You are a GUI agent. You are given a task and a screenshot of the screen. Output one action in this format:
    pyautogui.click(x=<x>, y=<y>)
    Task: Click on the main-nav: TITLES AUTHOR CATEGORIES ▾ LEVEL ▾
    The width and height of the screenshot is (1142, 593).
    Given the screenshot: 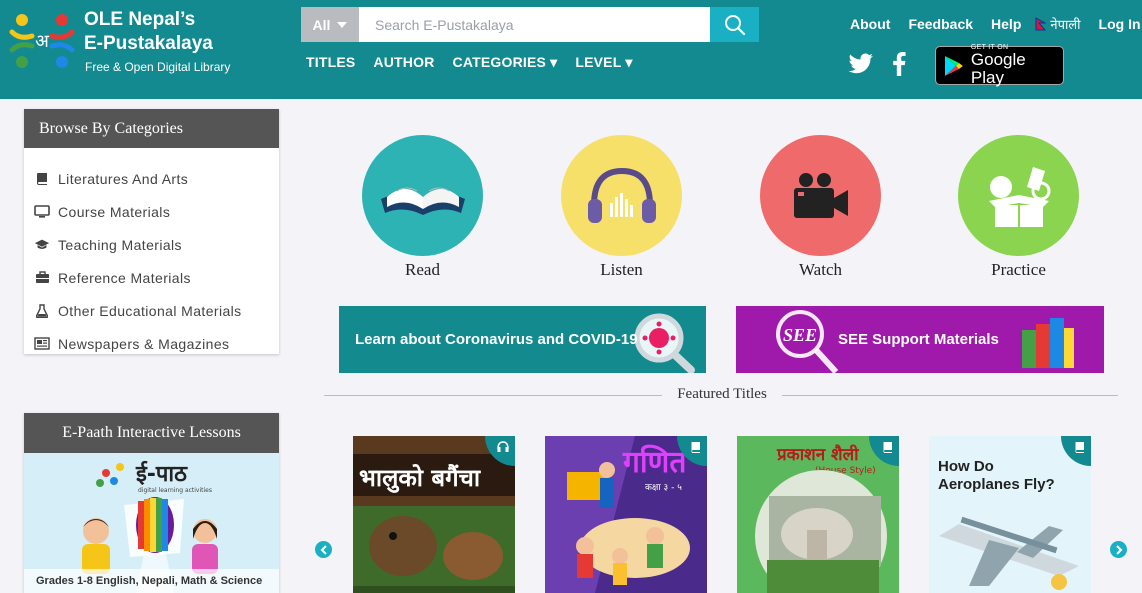 What is the action you would take?
    pyautogui.click(x=469, y=62)
    